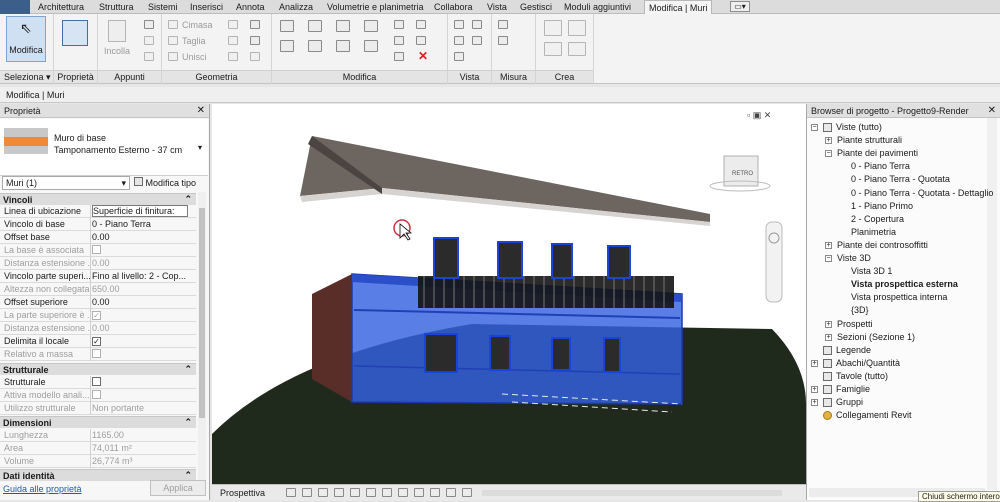 The width and height of the screenshot is (1000, 502). Describe the element at coordinates (233, 24) in the screenshot. I see `geometry-tool-1-icon` at that location.